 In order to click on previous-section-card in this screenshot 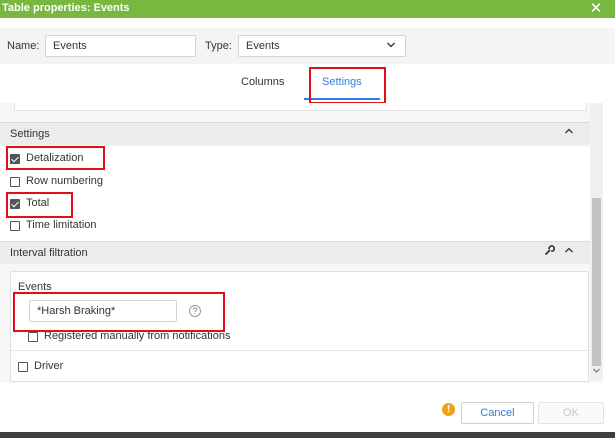, I will do `click(300, 107)`.